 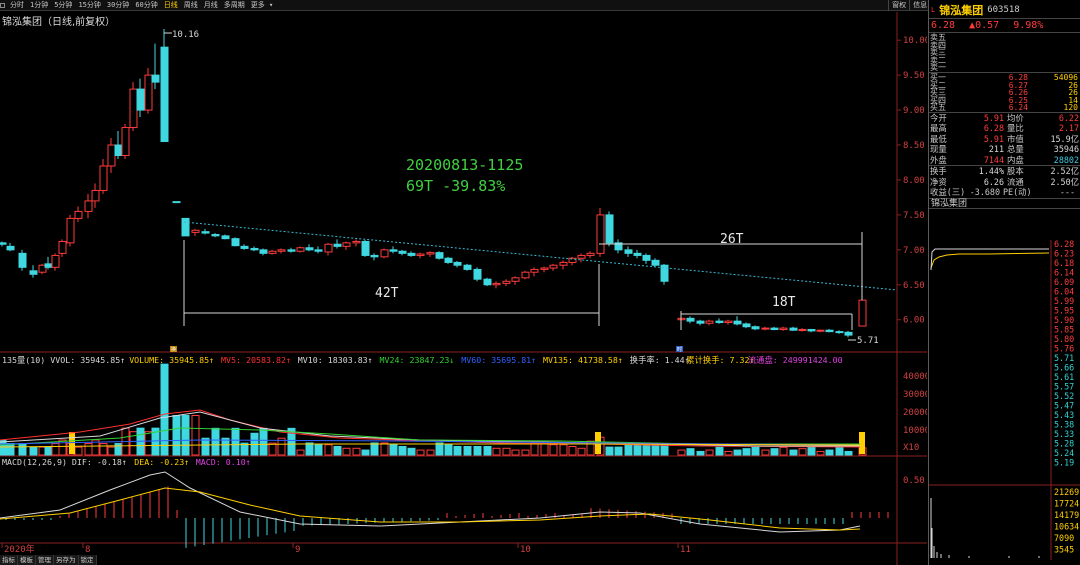 What do you see at coordinates (1064, 434) in the screenshot?
I see `mini-price-label-20: 5.33` at bounding box center [1064, 434].